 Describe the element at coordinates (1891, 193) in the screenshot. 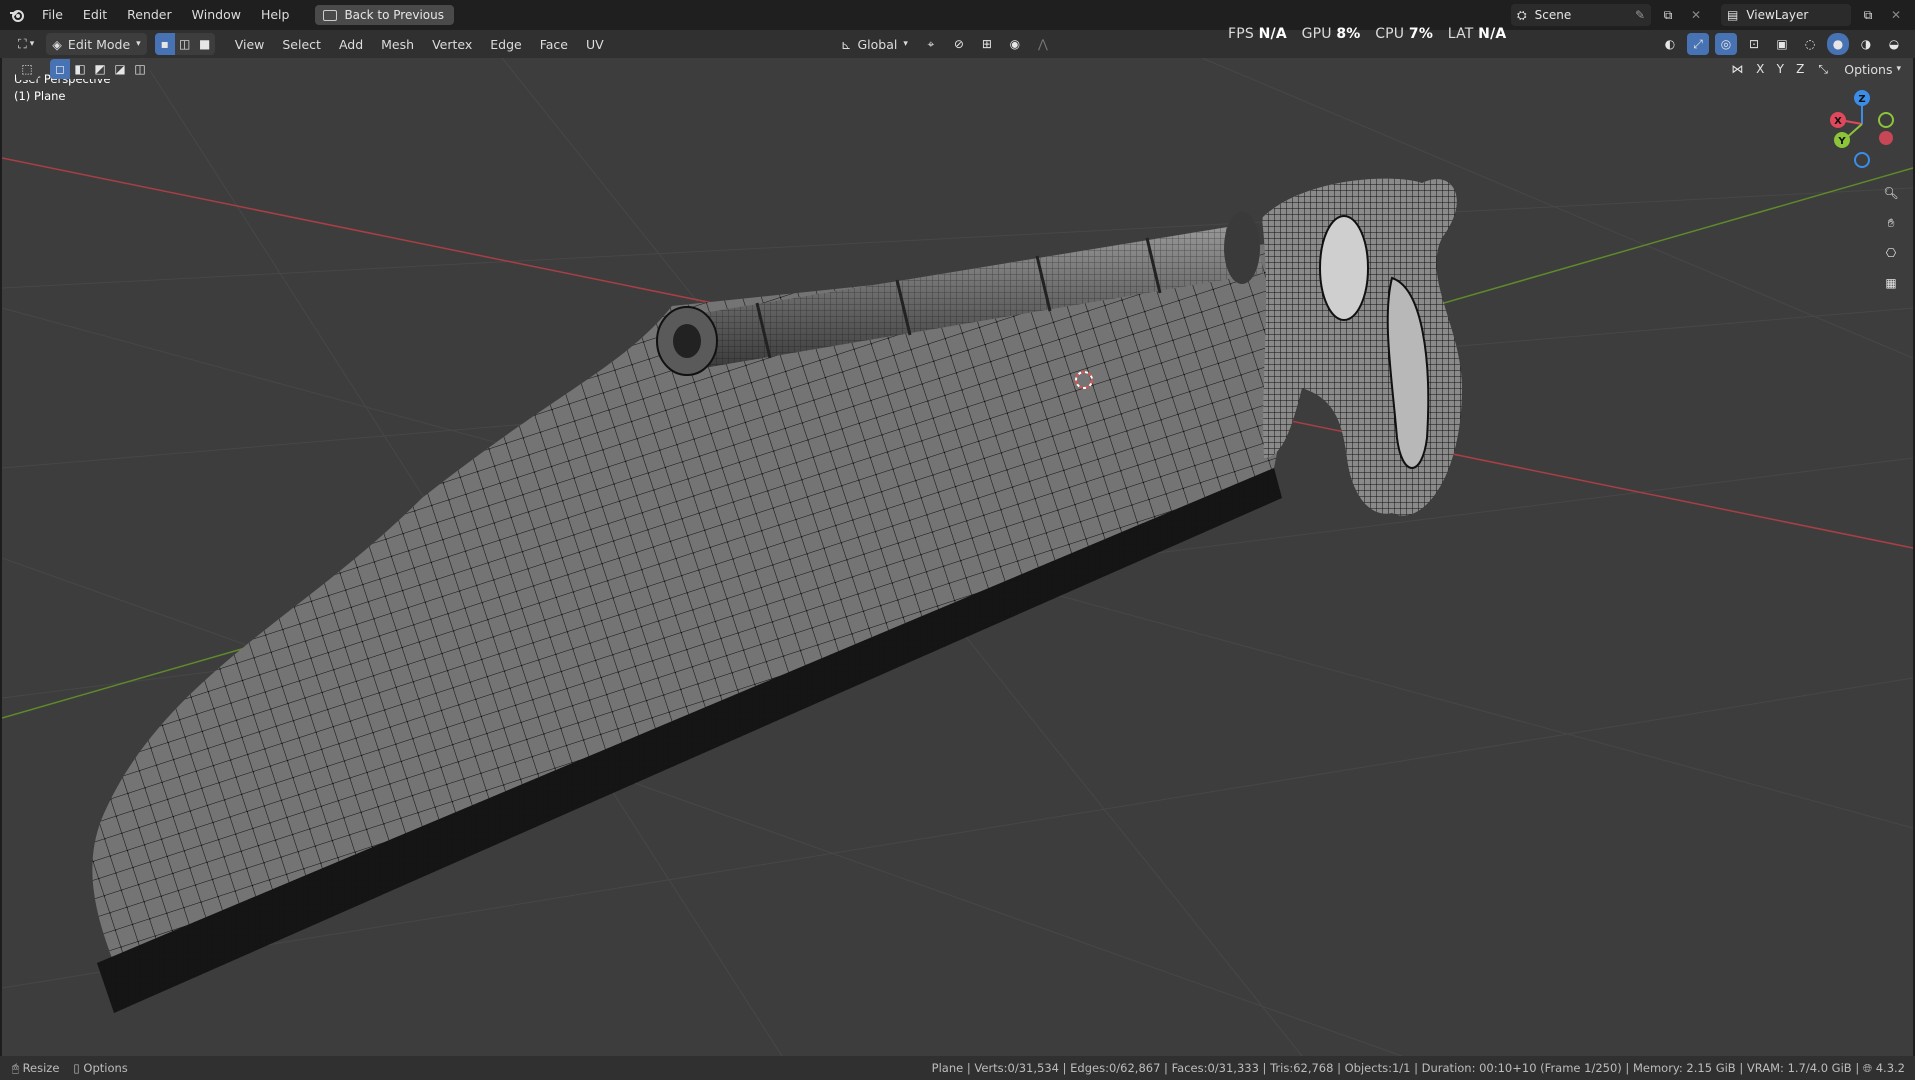

I see `zoom-icon: 🔍︎` at that location.